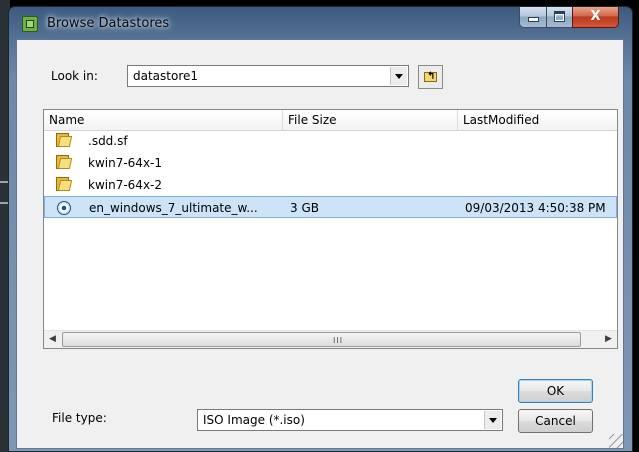  What do you see at coordinates (79, 418) in the screenshot?
I see `file-type-label: File type:` at bounding box center [79, 418].